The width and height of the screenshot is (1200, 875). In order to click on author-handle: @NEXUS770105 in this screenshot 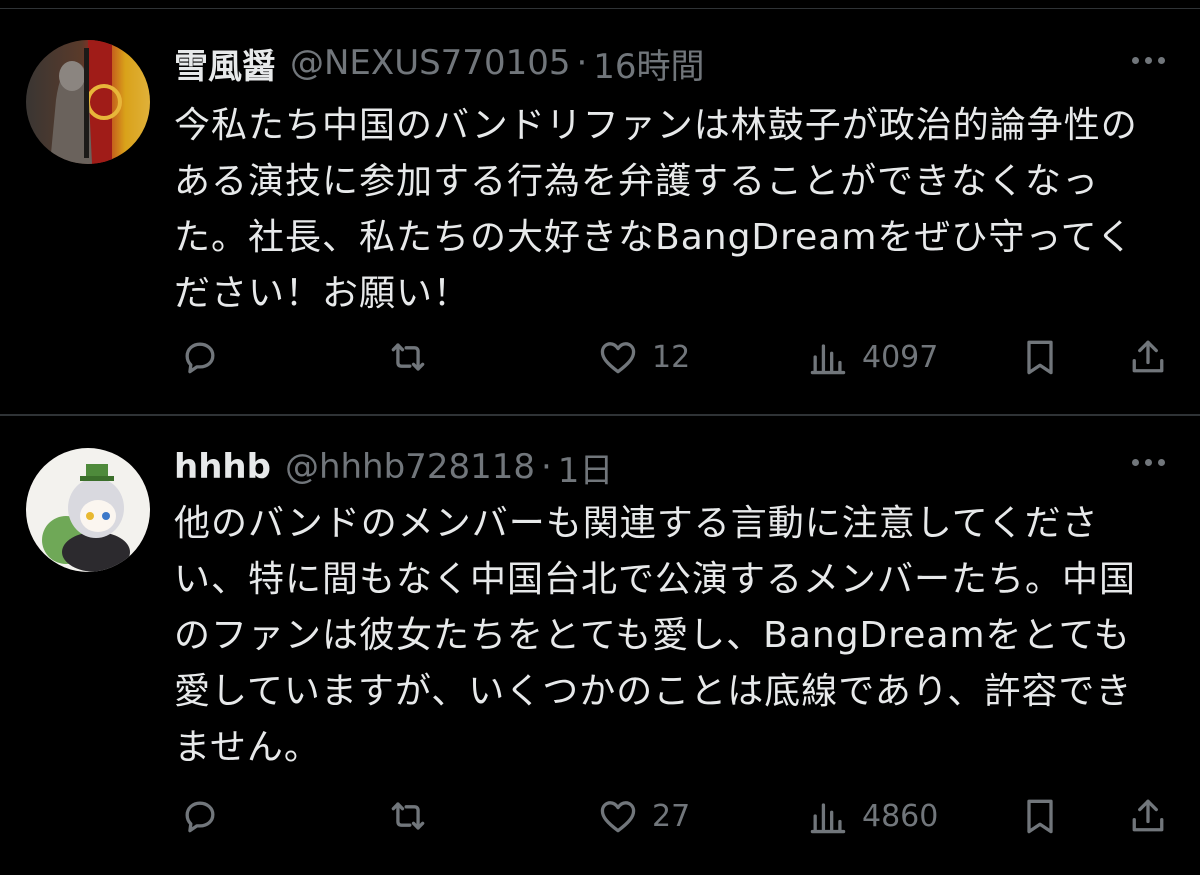, I will do `click(430, 63)`.